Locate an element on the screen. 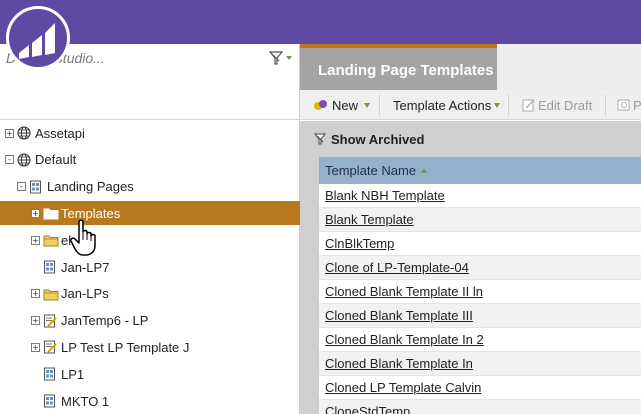  tree-item-label: Landing Pages is located at coordinates (90, 187).